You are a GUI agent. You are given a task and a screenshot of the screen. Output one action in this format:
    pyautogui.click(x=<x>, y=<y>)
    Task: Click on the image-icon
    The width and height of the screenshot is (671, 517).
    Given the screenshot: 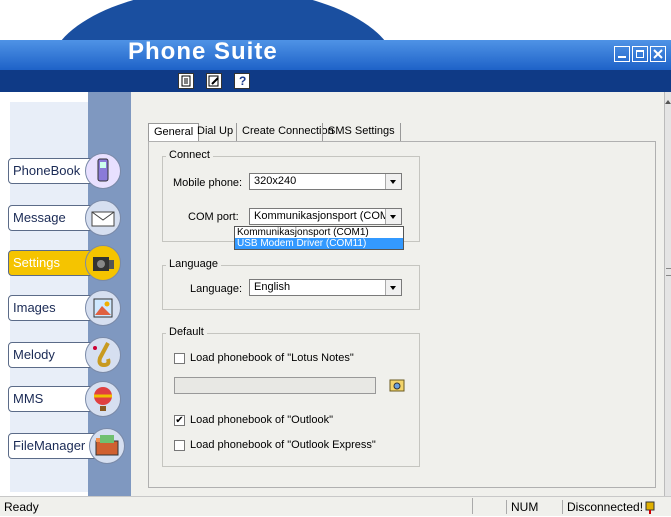 What is the action you would take?
    pyautogui.click(x=103, y=308)
    